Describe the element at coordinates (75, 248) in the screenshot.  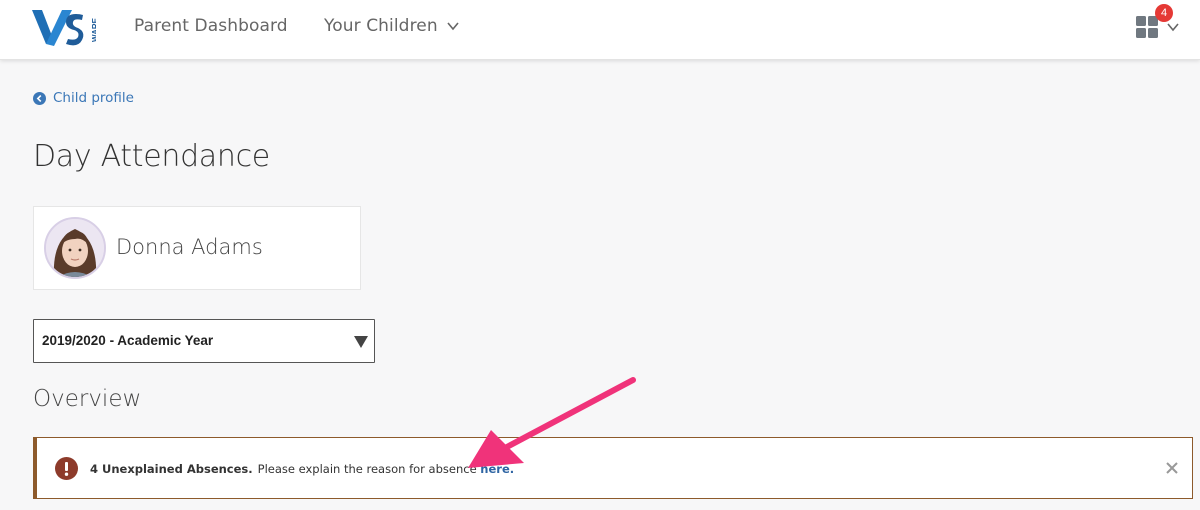
I see `child-avatar` at that location.